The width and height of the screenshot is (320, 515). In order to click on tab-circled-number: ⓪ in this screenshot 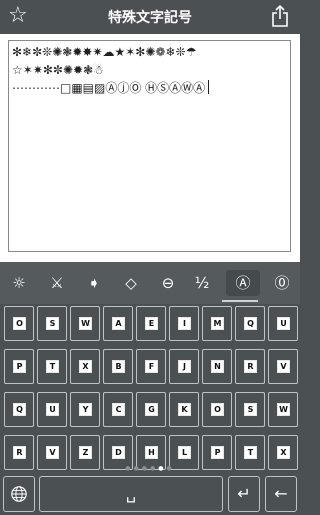, I will do `click(282, 283)`.